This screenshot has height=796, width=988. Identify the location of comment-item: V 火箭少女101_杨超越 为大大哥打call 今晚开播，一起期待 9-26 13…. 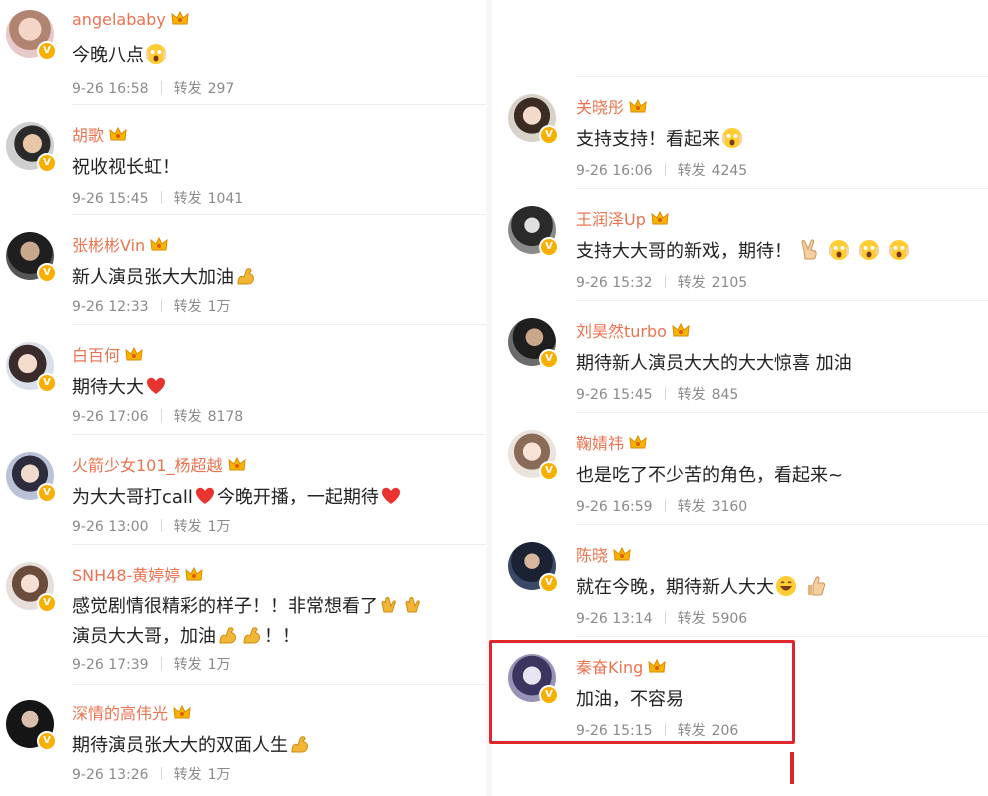
(243, 500).